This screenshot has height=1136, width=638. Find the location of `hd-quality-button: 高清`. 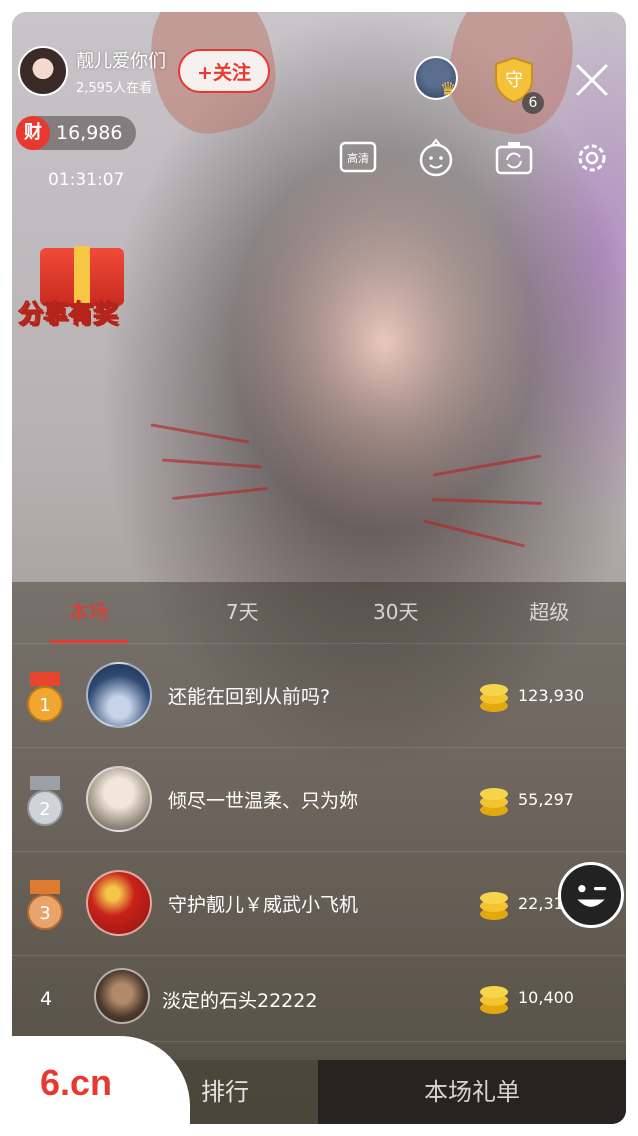

hd-quality-button: 高清 is located at coordinates (358, 158).